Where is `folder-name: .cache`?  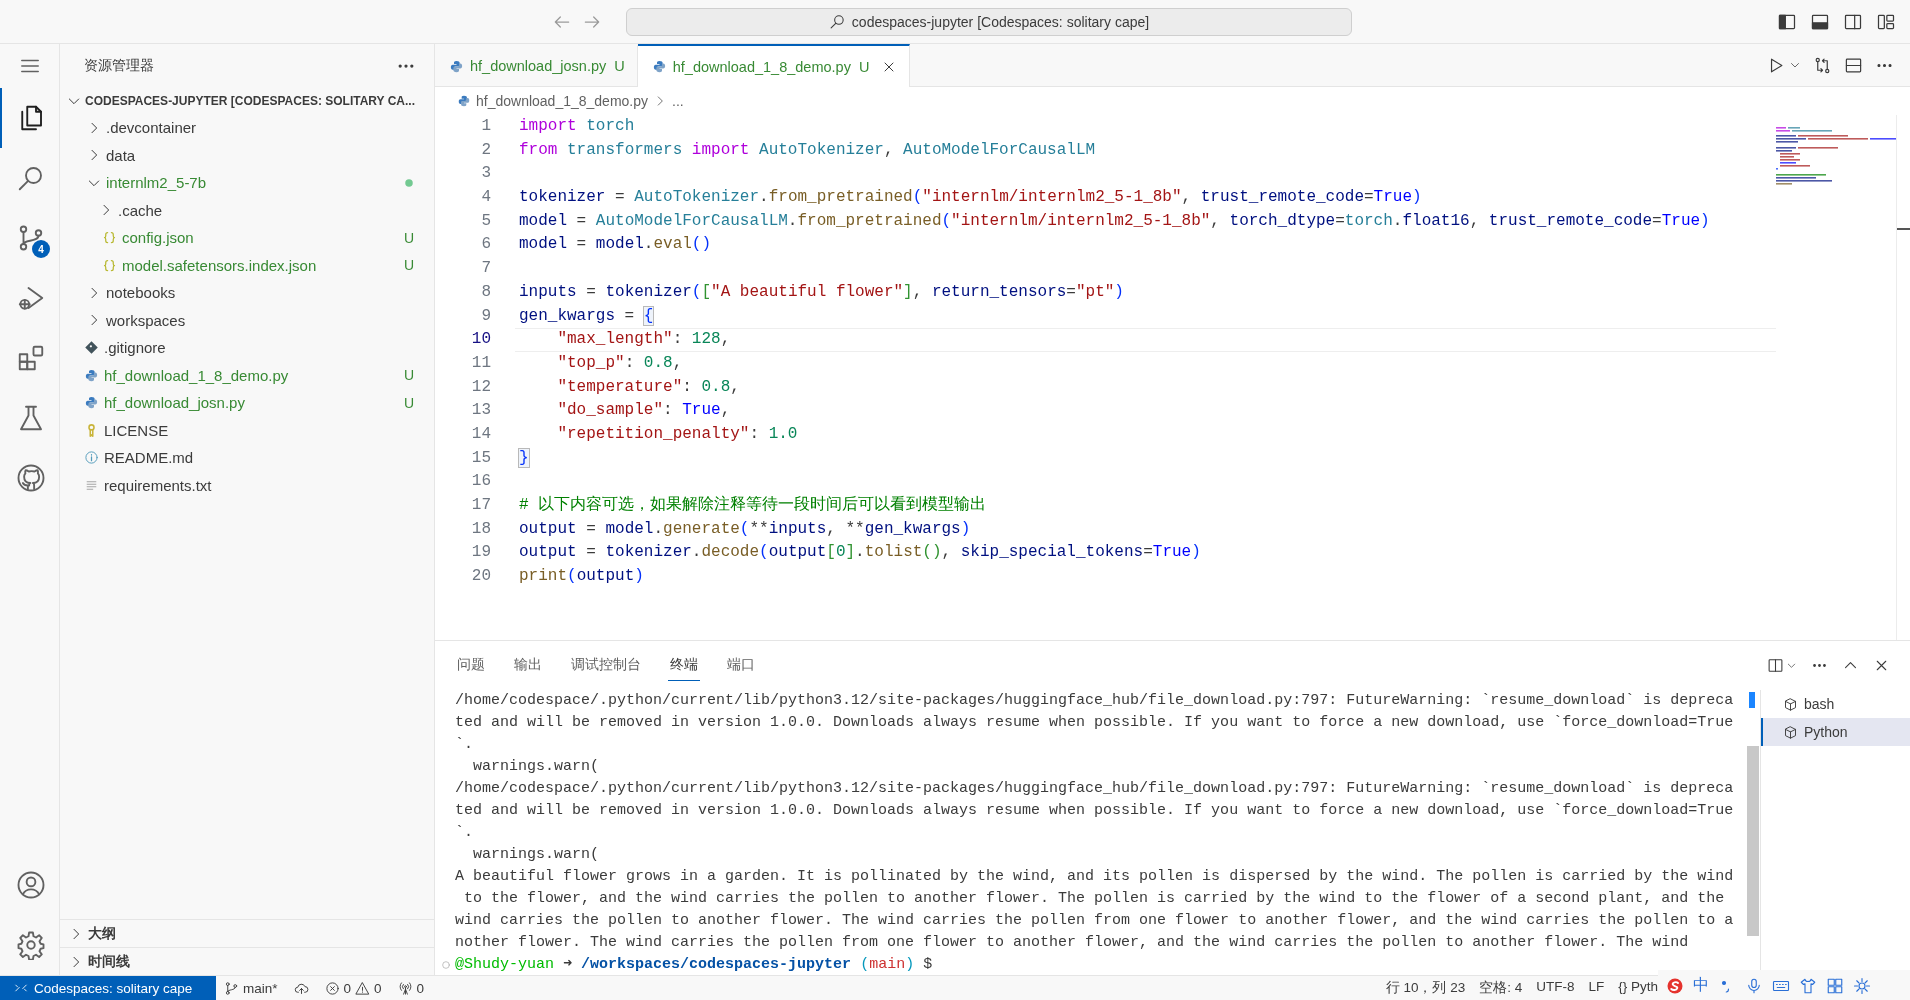
folder-name: .cache is located at coordinates (140, 210).